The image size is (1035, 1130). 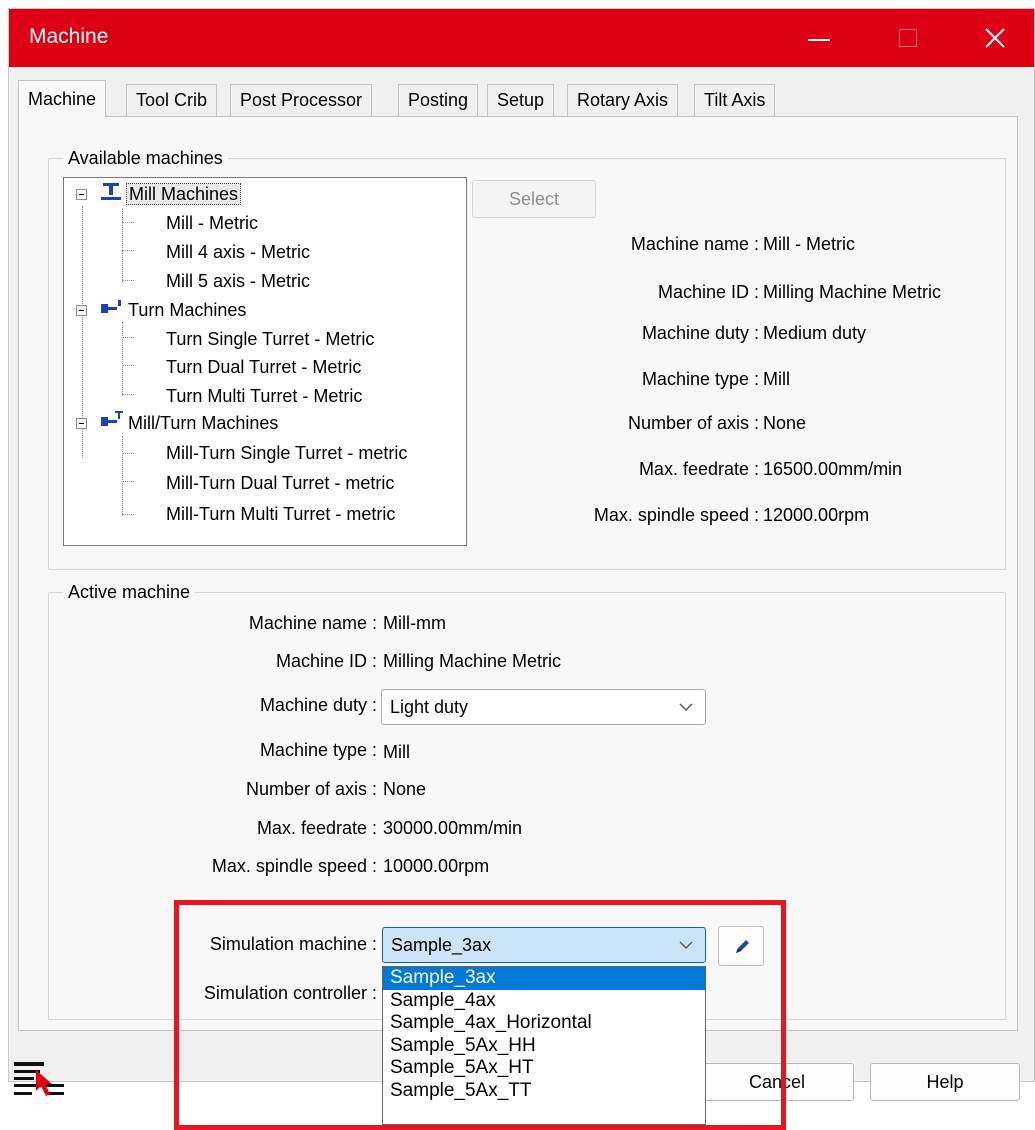 I want to click on collapse-mill-turn-button, so click(x=81, y=423).